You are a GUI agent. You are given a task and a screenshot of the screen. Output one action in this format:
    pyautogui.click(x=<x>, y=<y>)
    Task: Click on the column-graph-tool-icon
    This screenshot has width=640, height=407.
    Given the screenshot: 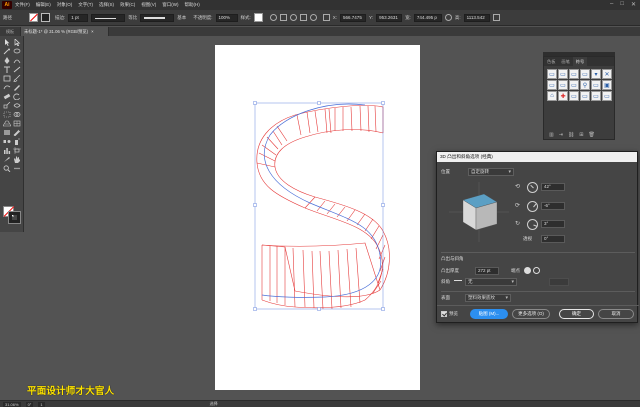 What is the action you would take?
    pyautogui.click(x=7, y=150)
    